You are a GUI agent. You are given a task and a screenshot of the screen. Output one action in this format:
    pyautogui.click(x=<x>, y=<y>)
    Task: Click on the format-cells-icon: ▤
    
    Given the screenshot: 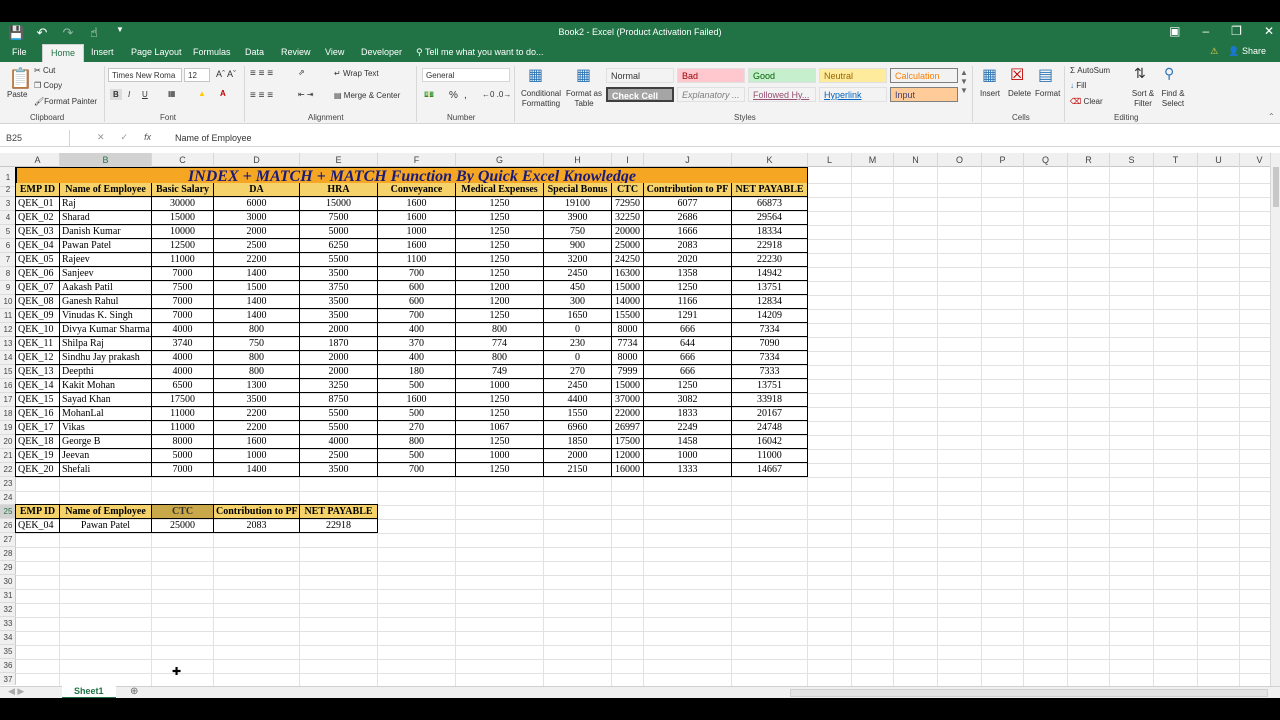 What is the action you would take?
    pyautogui.click(x=1045, y=75)
    